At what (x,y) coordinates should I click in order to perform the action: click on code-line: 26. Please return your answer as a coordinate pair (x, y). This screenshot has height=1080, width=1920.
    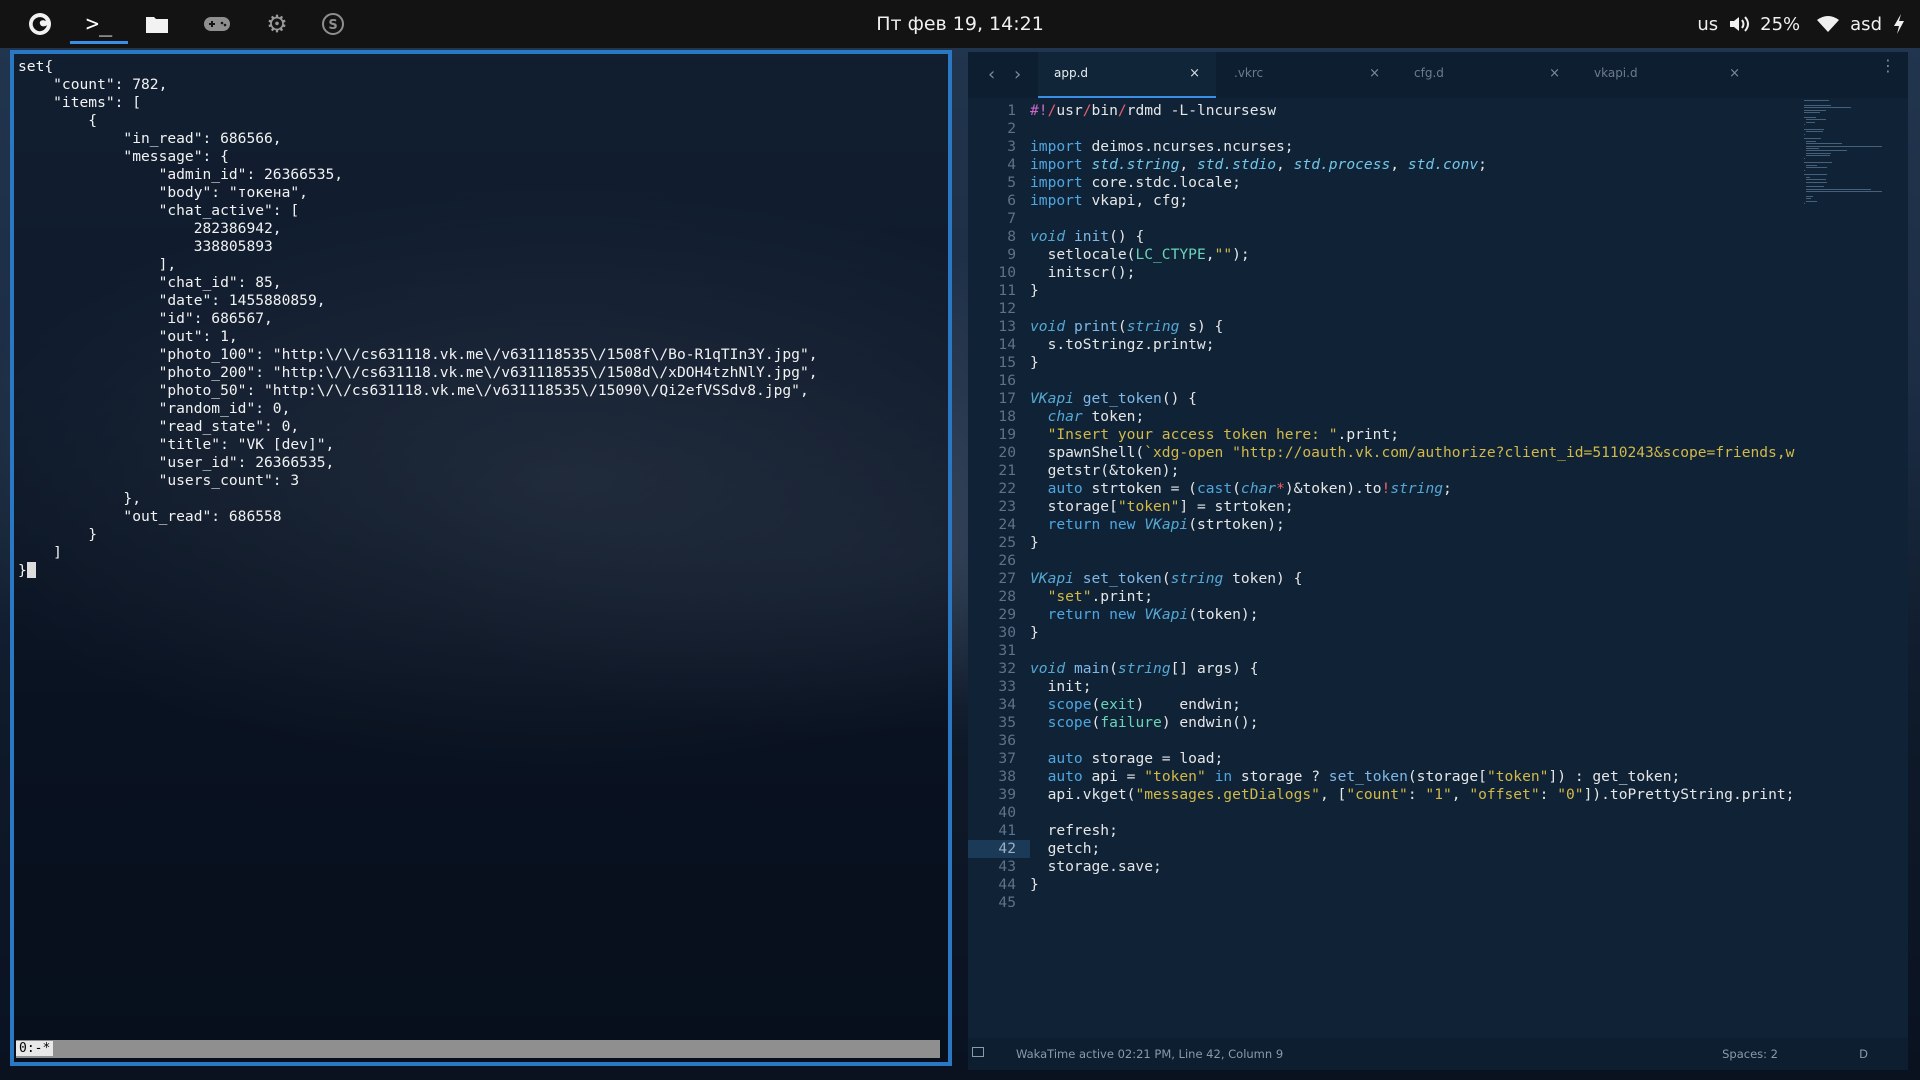
    Looking at the image, I should click on (1388, 561).